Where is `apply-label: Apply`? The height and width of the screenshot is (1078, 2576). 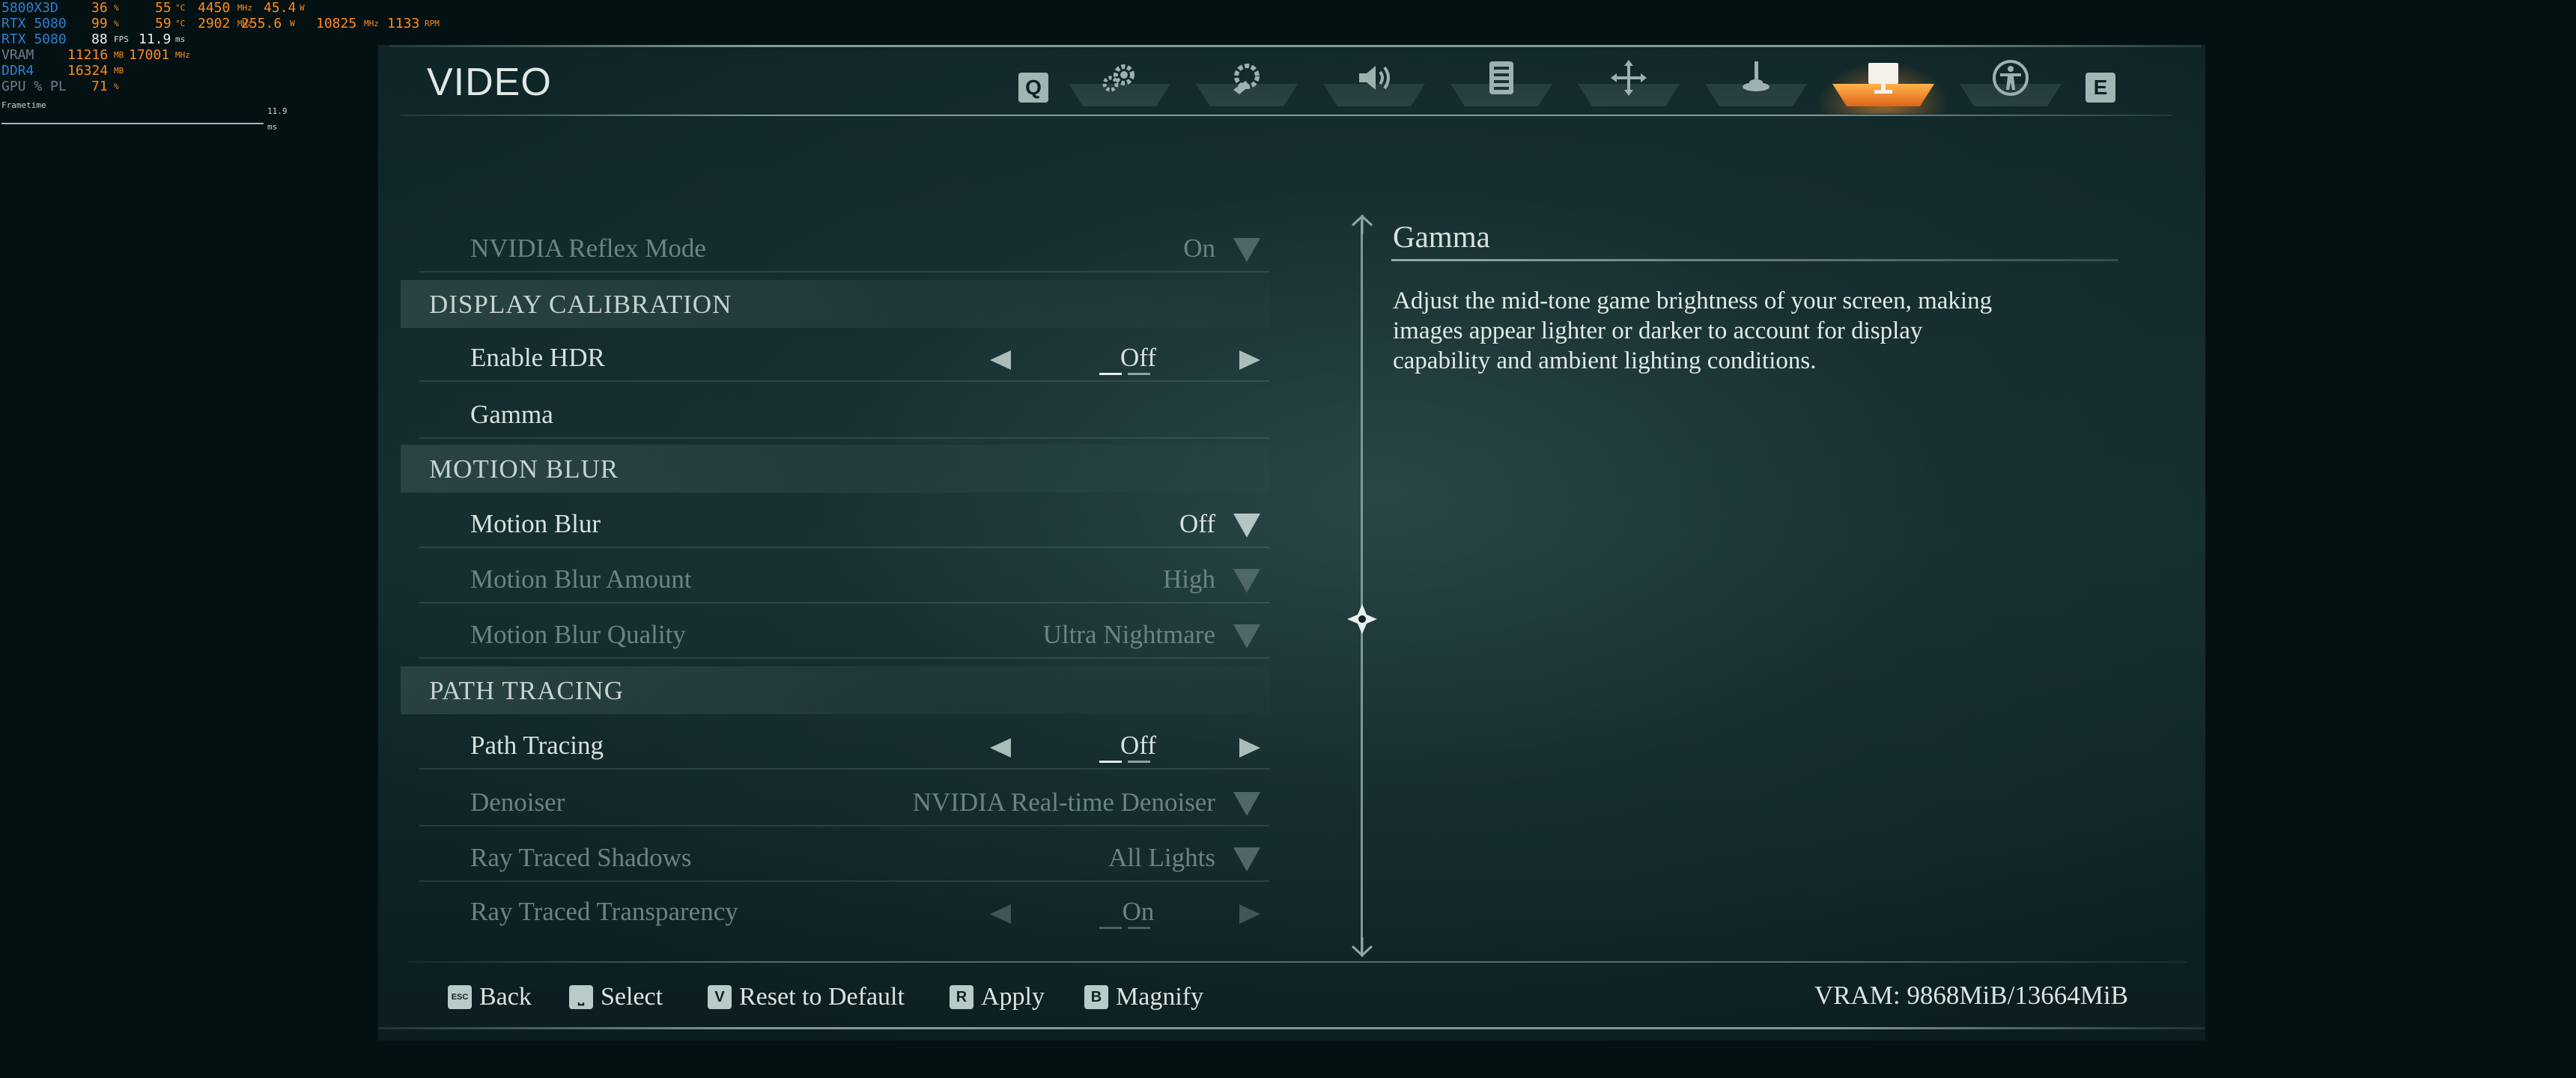 apply-label: Apply is located at coordinates (1013, 997).